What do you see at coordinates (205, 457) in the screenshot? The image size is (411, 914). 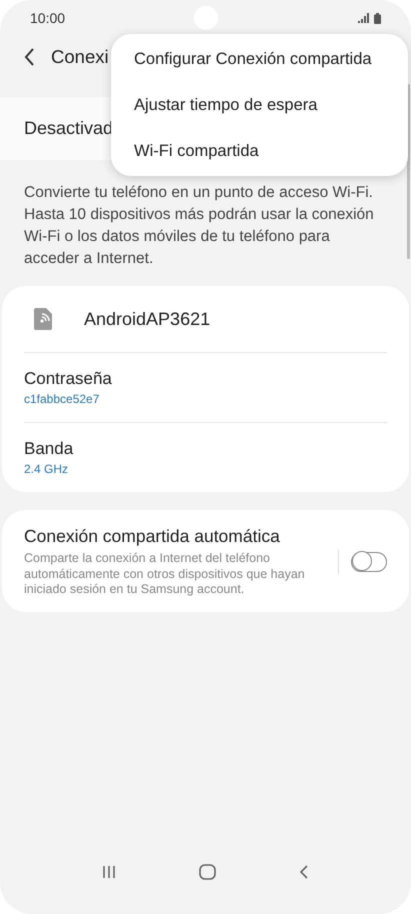 I see `setting-item: Banda 2.4 GHz` at bounding box center [205, 457].